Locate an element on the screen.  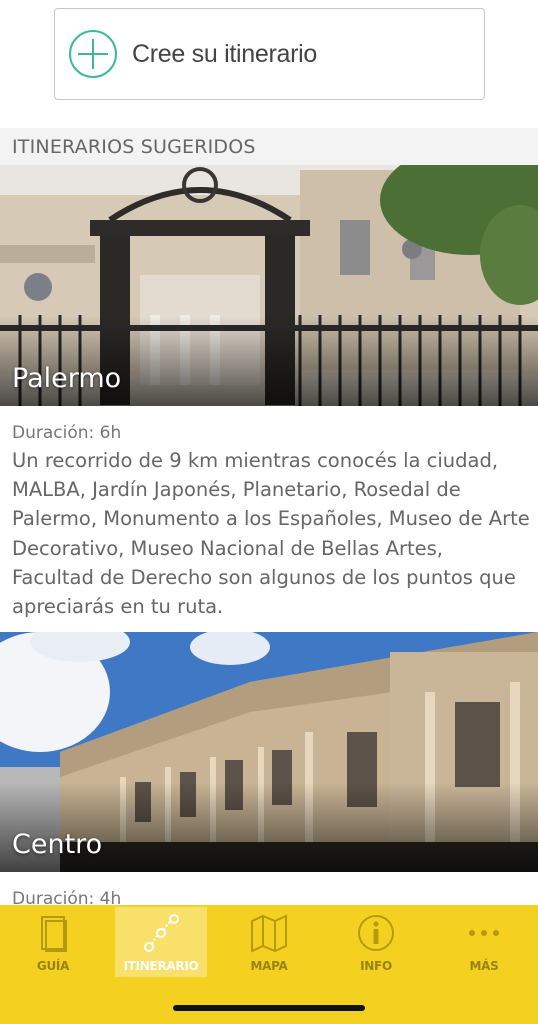
create-itinerary-button: Cree su itinerario is located at coordinates (269, 54).